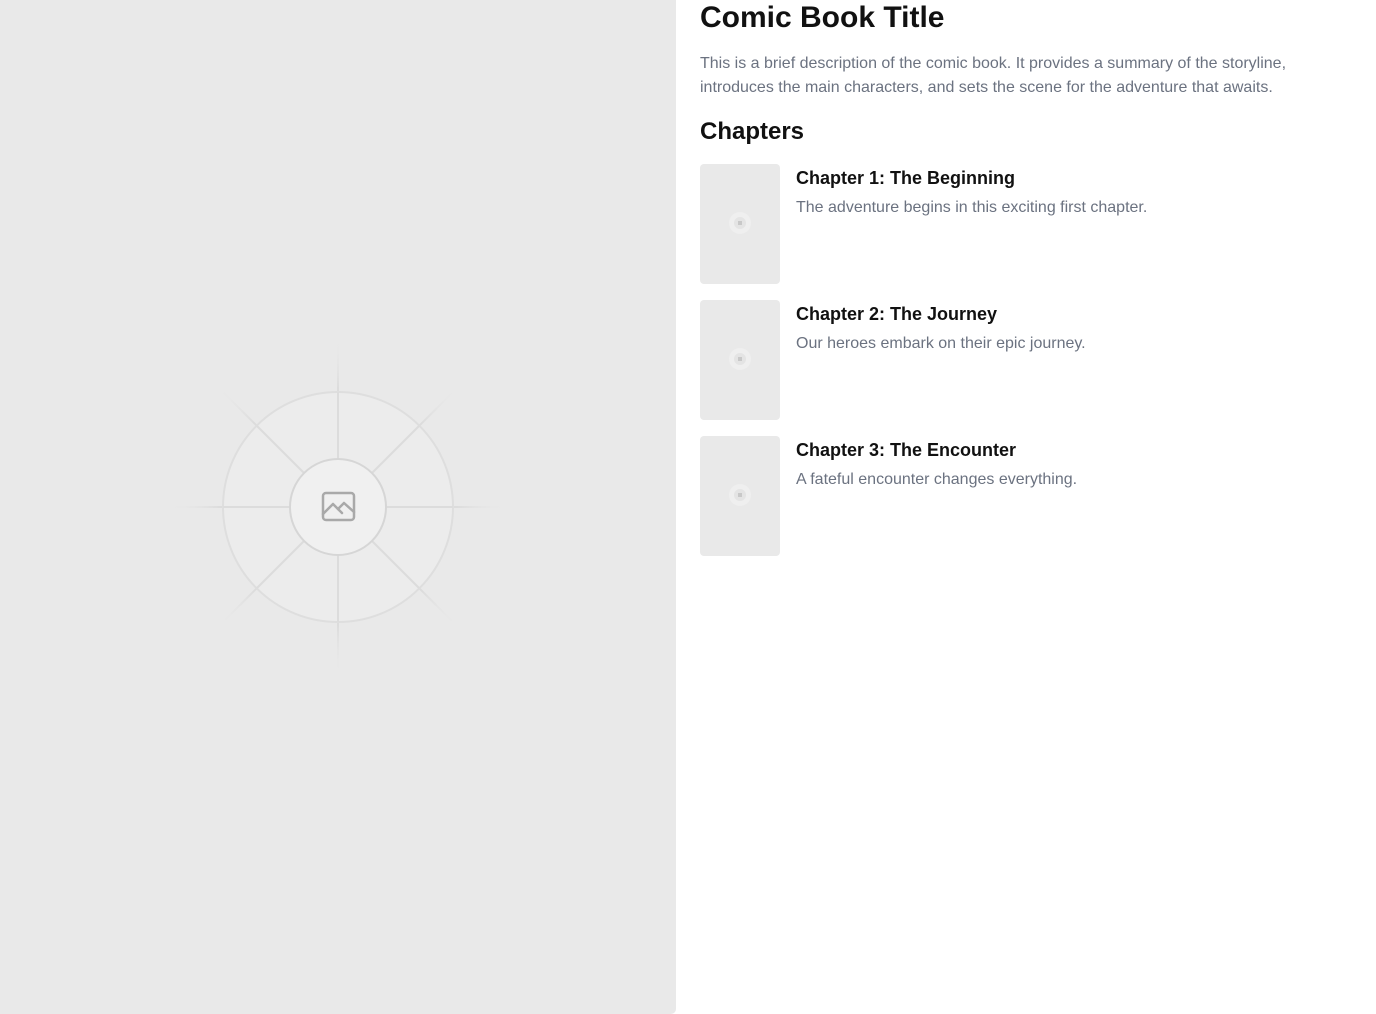 This screenshot has width=1376, height=1014. Describe the element at coordinates (906, 450) in the screenshot. I see `chapter-title: Chapter 3: The Encounter` at that location.